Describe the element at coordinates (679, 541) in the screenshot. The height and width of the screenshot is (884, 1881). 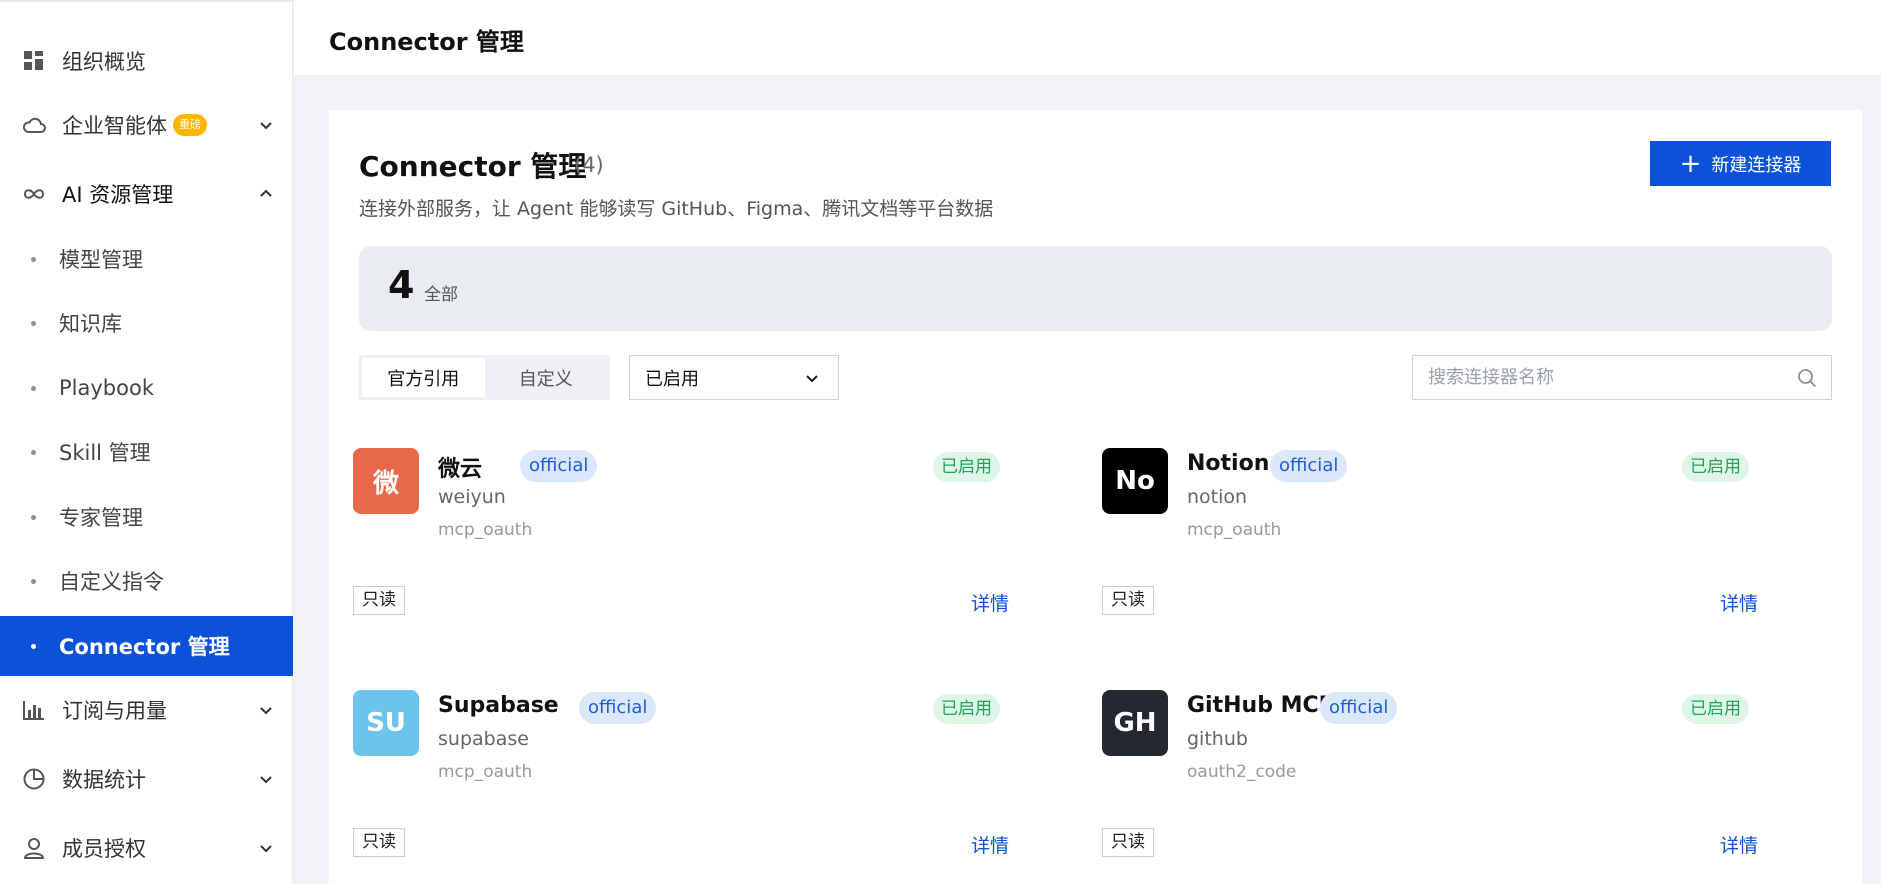
I see `connector-card-weiyun: 微 微云 official weiyun mcp_oauth 已启用 只读 详情` at that location.